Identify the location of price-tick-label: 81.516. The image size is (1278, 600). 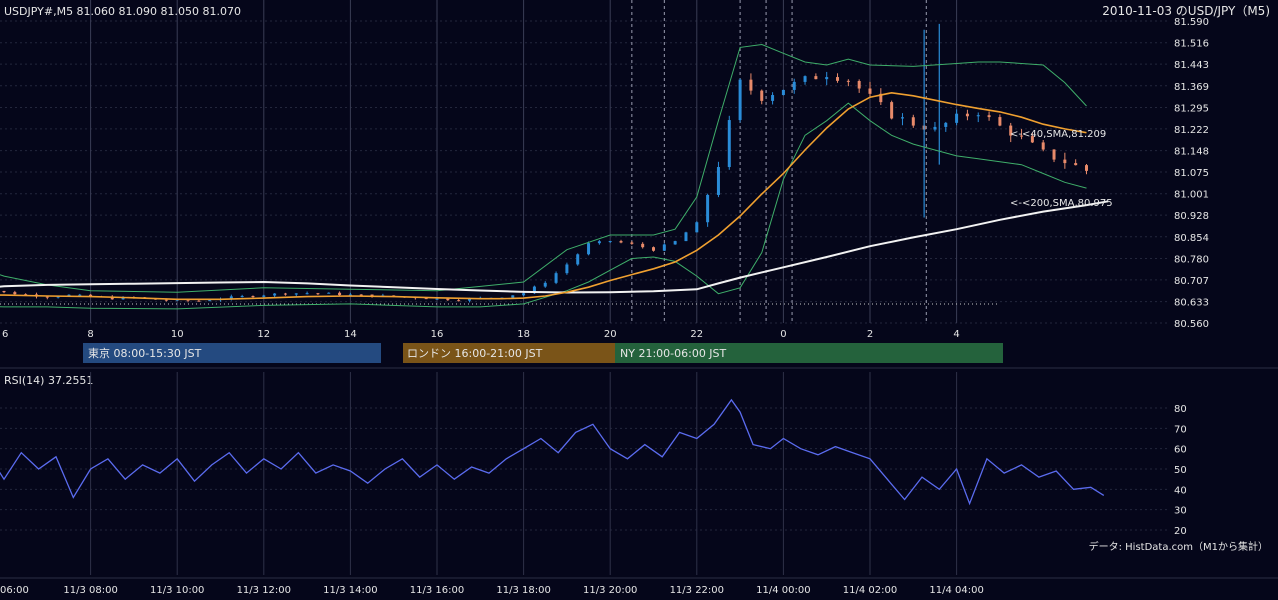
(1191, 44).